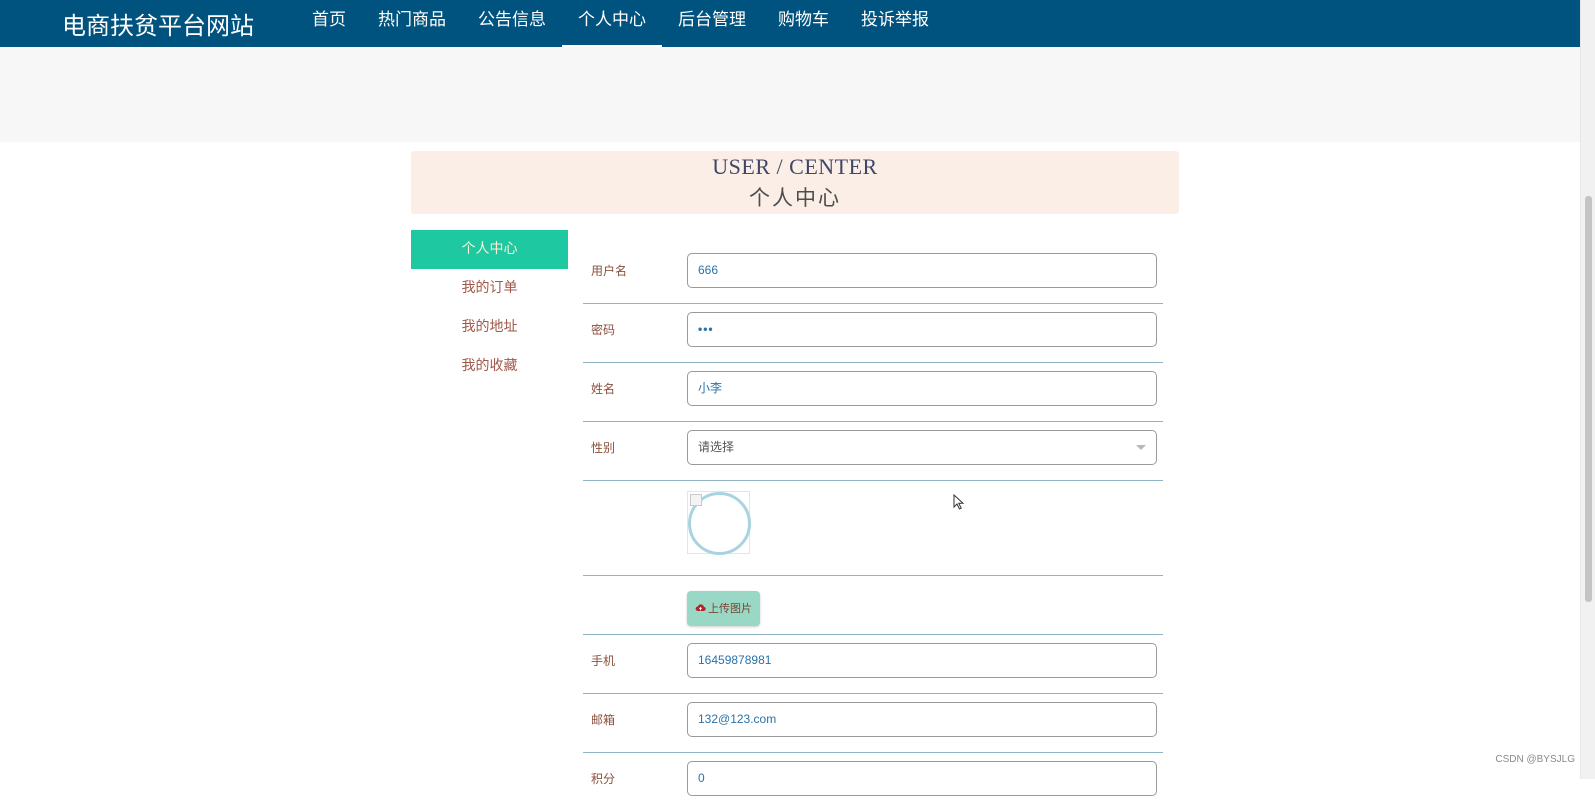  What do you see at coordinates (158, 23) in the screenshot?
I see `site-title: 电商扶贫平台网站` at bounding box center [158, 23].